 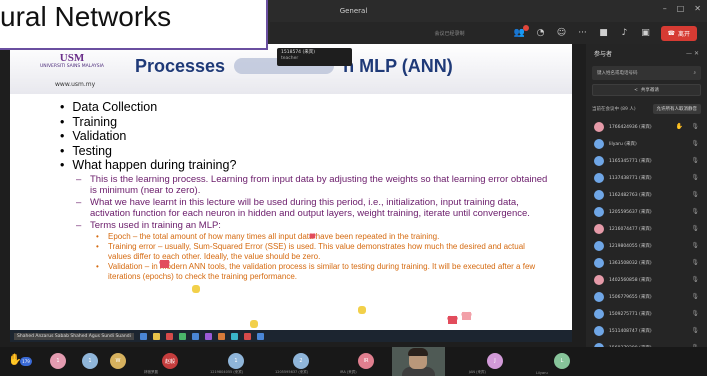 What do you see at coordinates (313, 225) in the screenshot?
I see `dash-item: – Terms used in training an MLP:` at bounding box center [313, 225].